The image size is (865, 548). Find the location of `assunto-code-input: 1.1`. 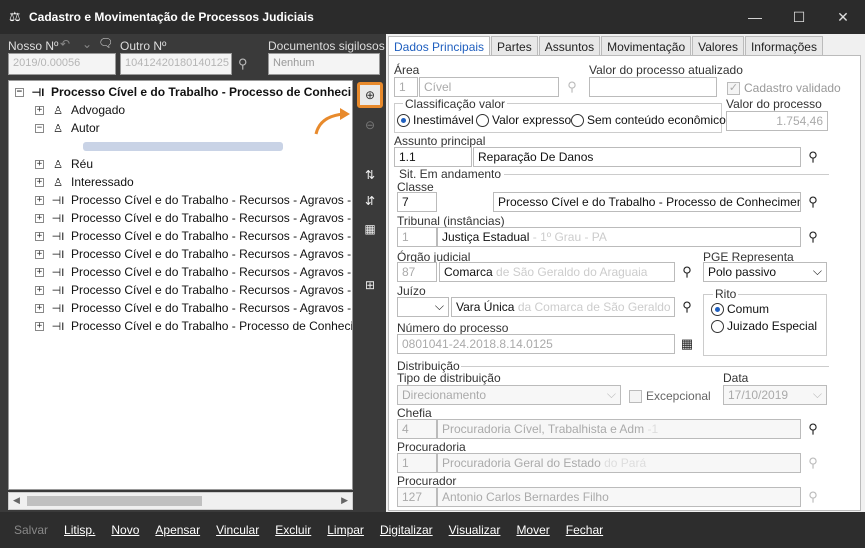

assunto-code-input: 1.1 is located at coordinates (433, 157).